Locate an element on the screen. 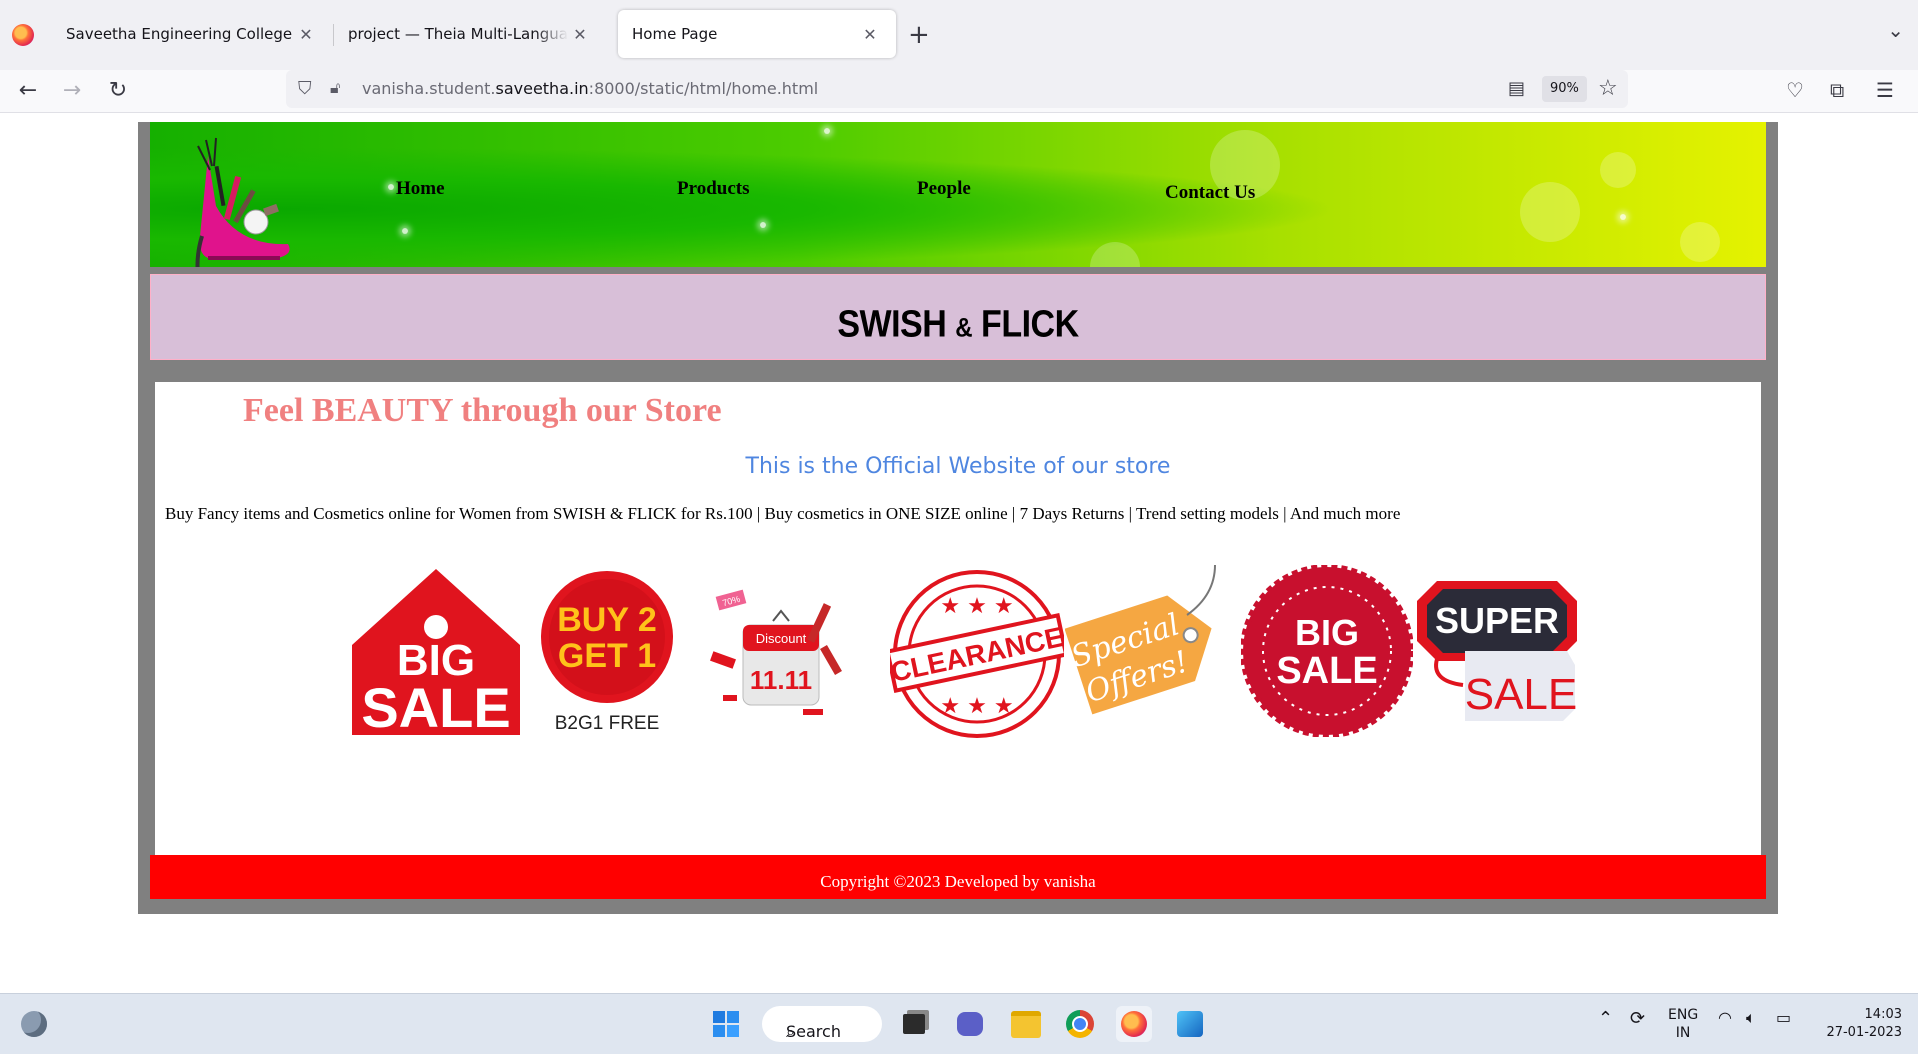 The height and width of the screenshot is (1054, 1918). big-sale-seal-badge: BIG SALE is located at coordinates (1327, 651).